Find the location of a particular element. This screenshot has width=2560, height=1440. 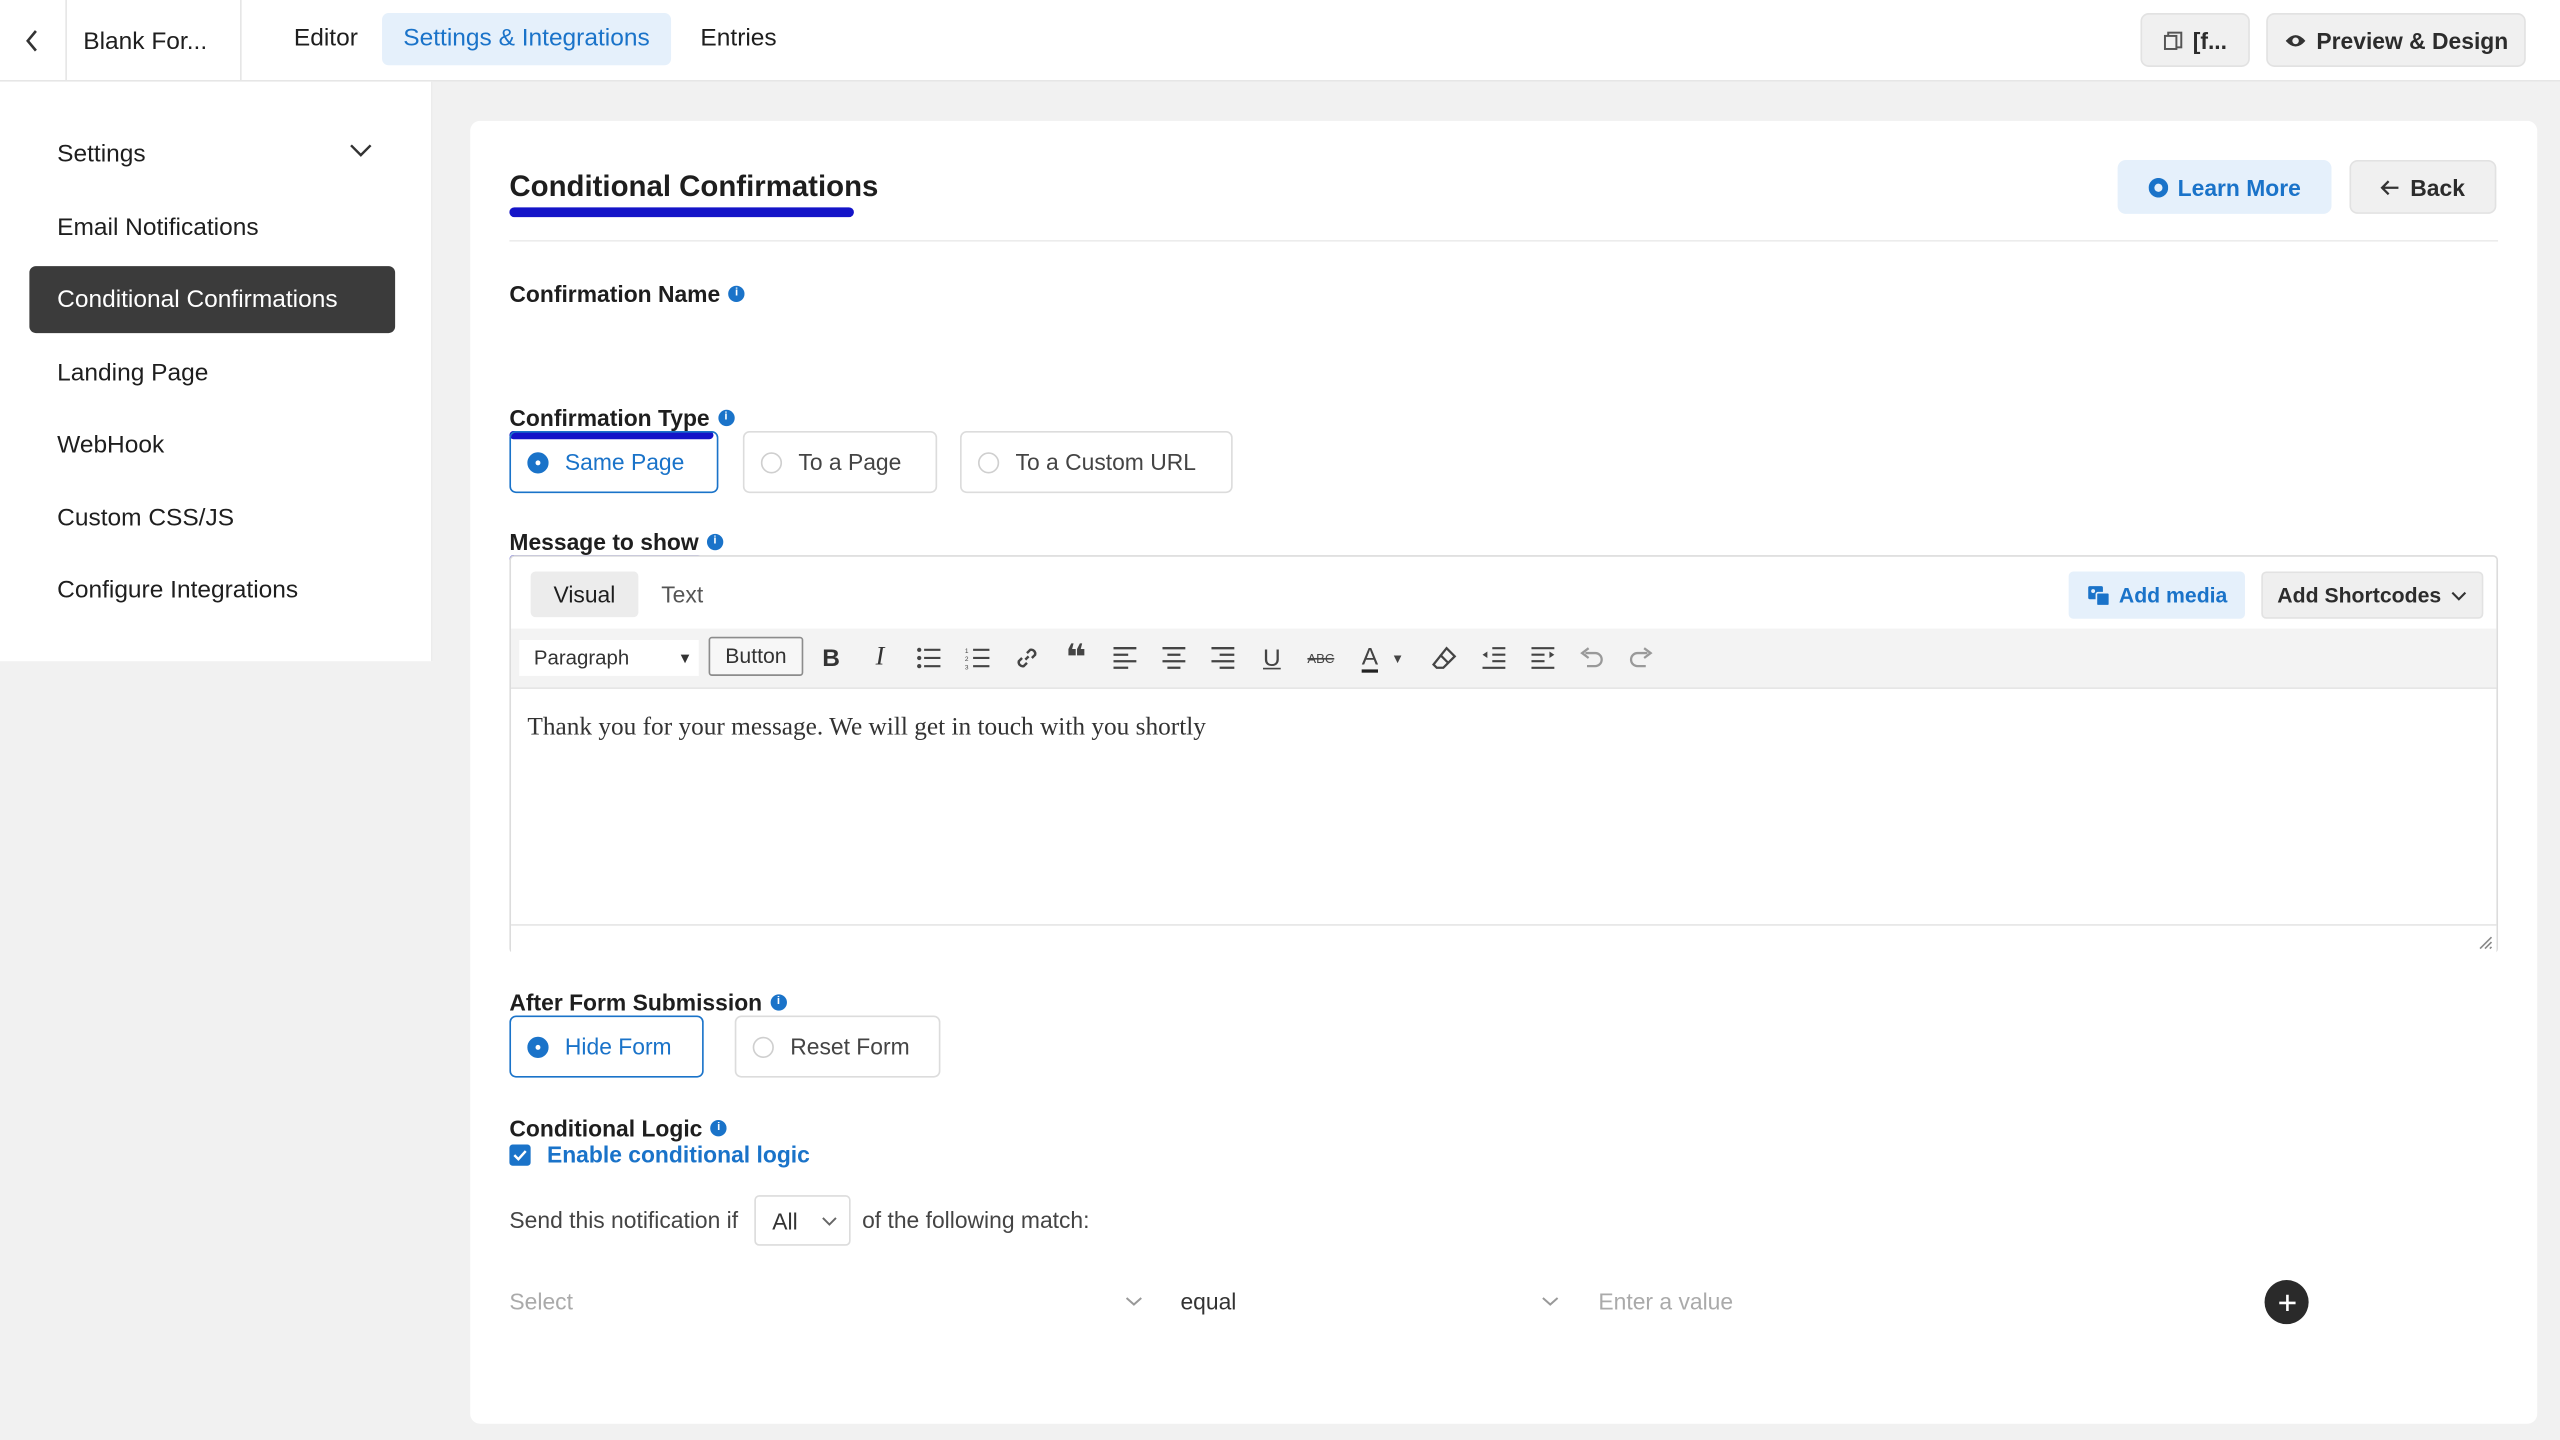

confirmation-type-label: Confirmation Type i is located at coordinates (622, 418).